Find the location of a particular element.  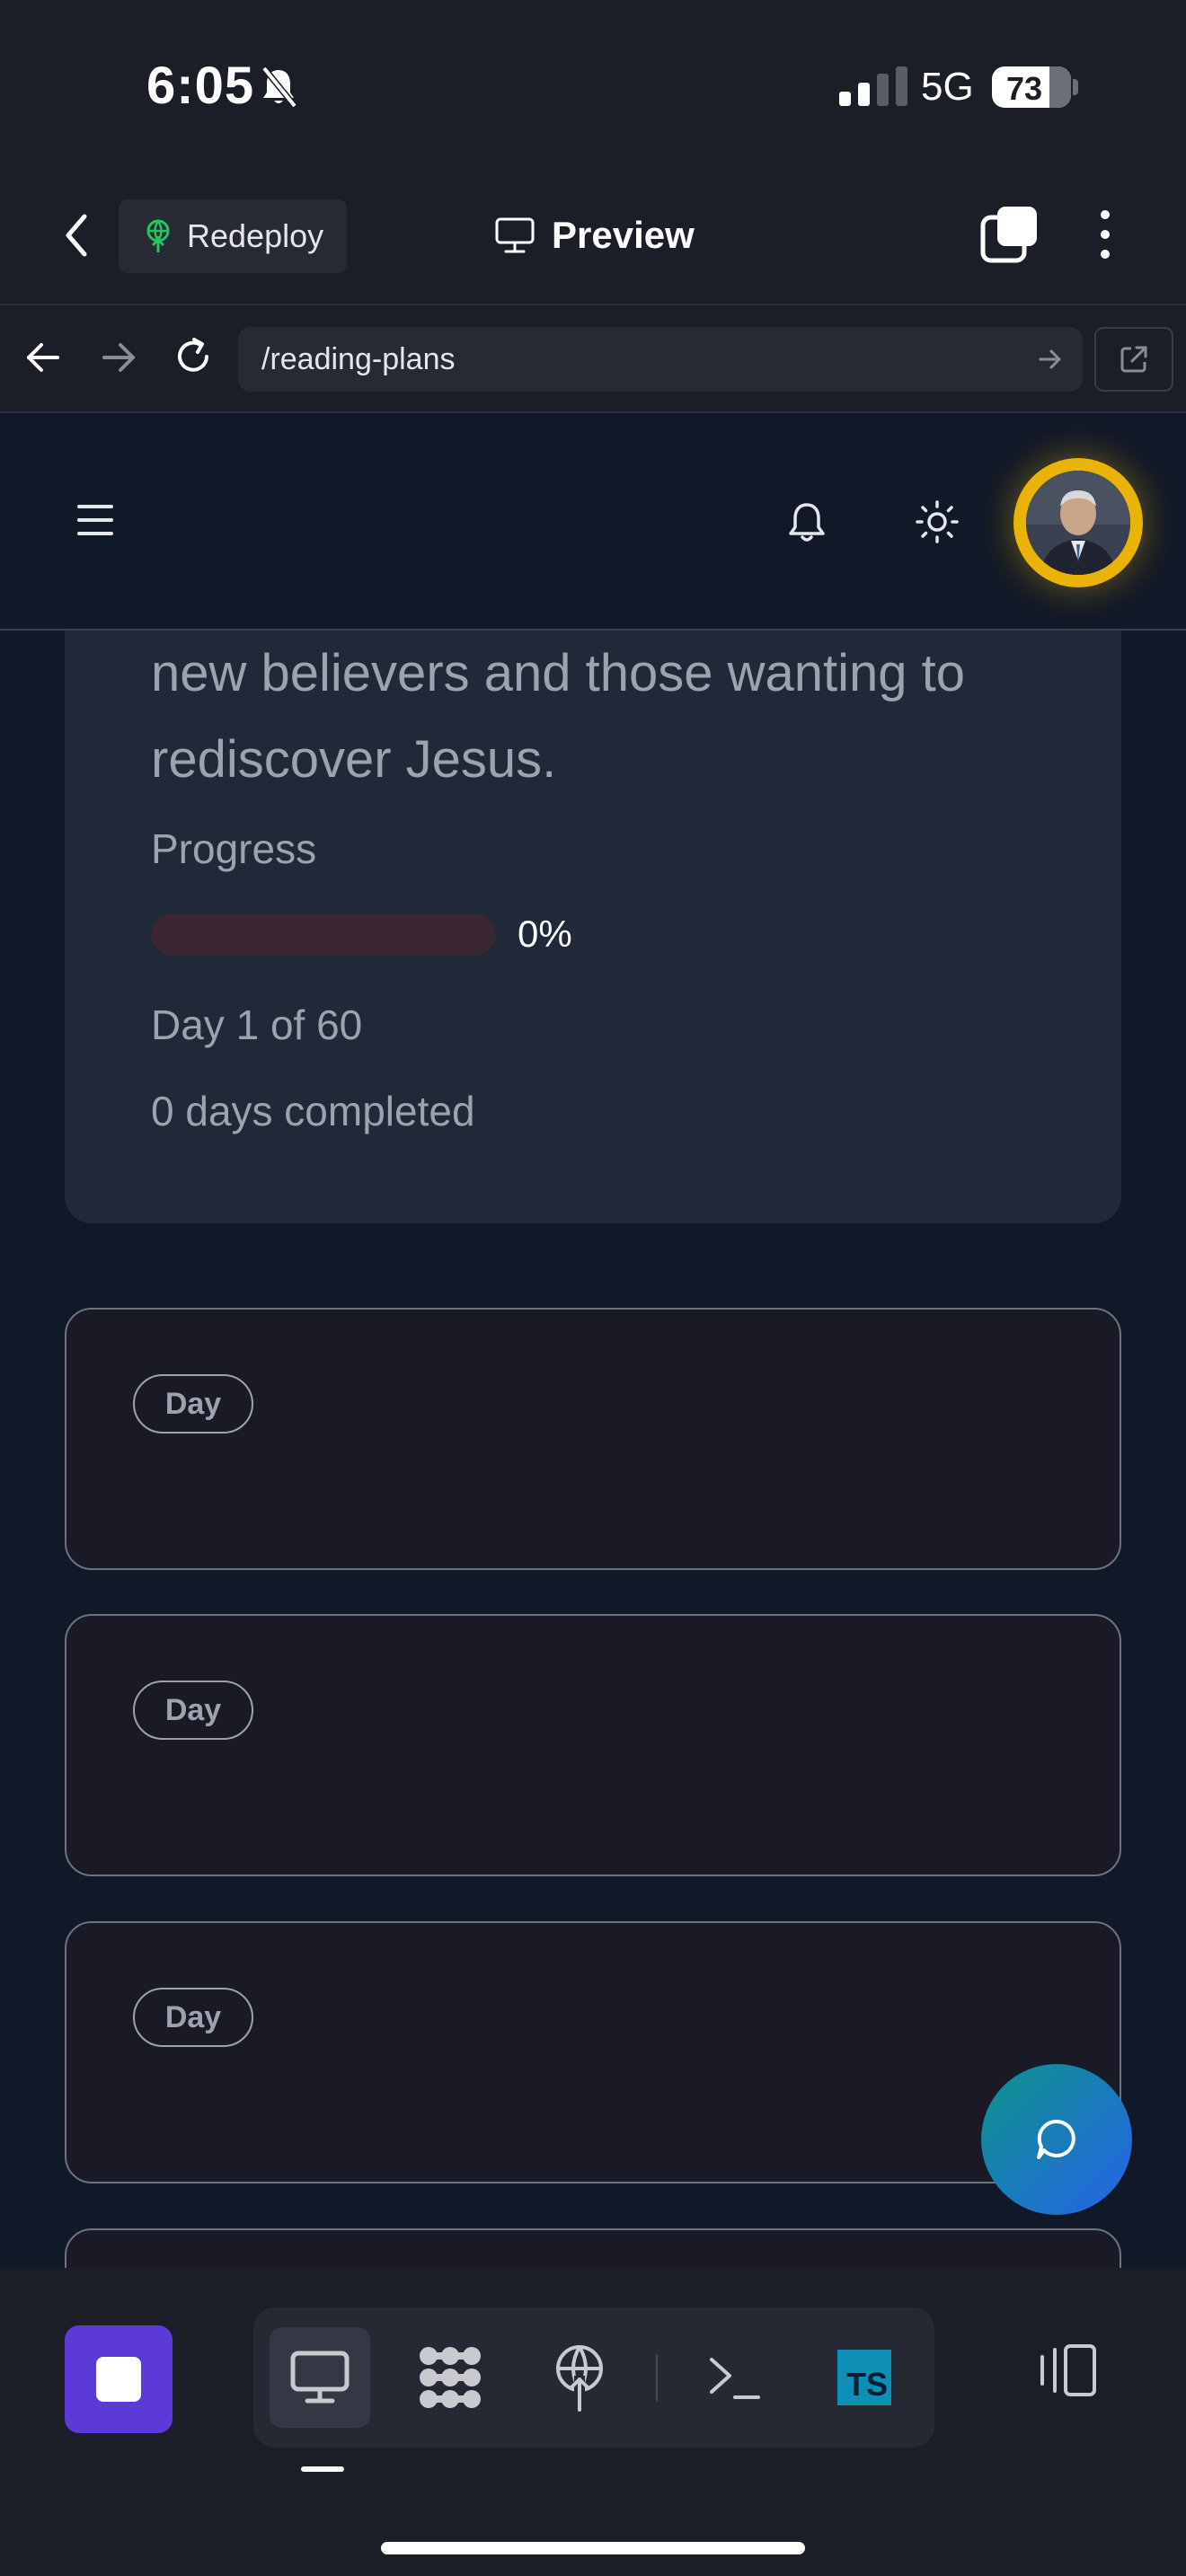

go-arrow-icon is located at coordinates (1050, 361).